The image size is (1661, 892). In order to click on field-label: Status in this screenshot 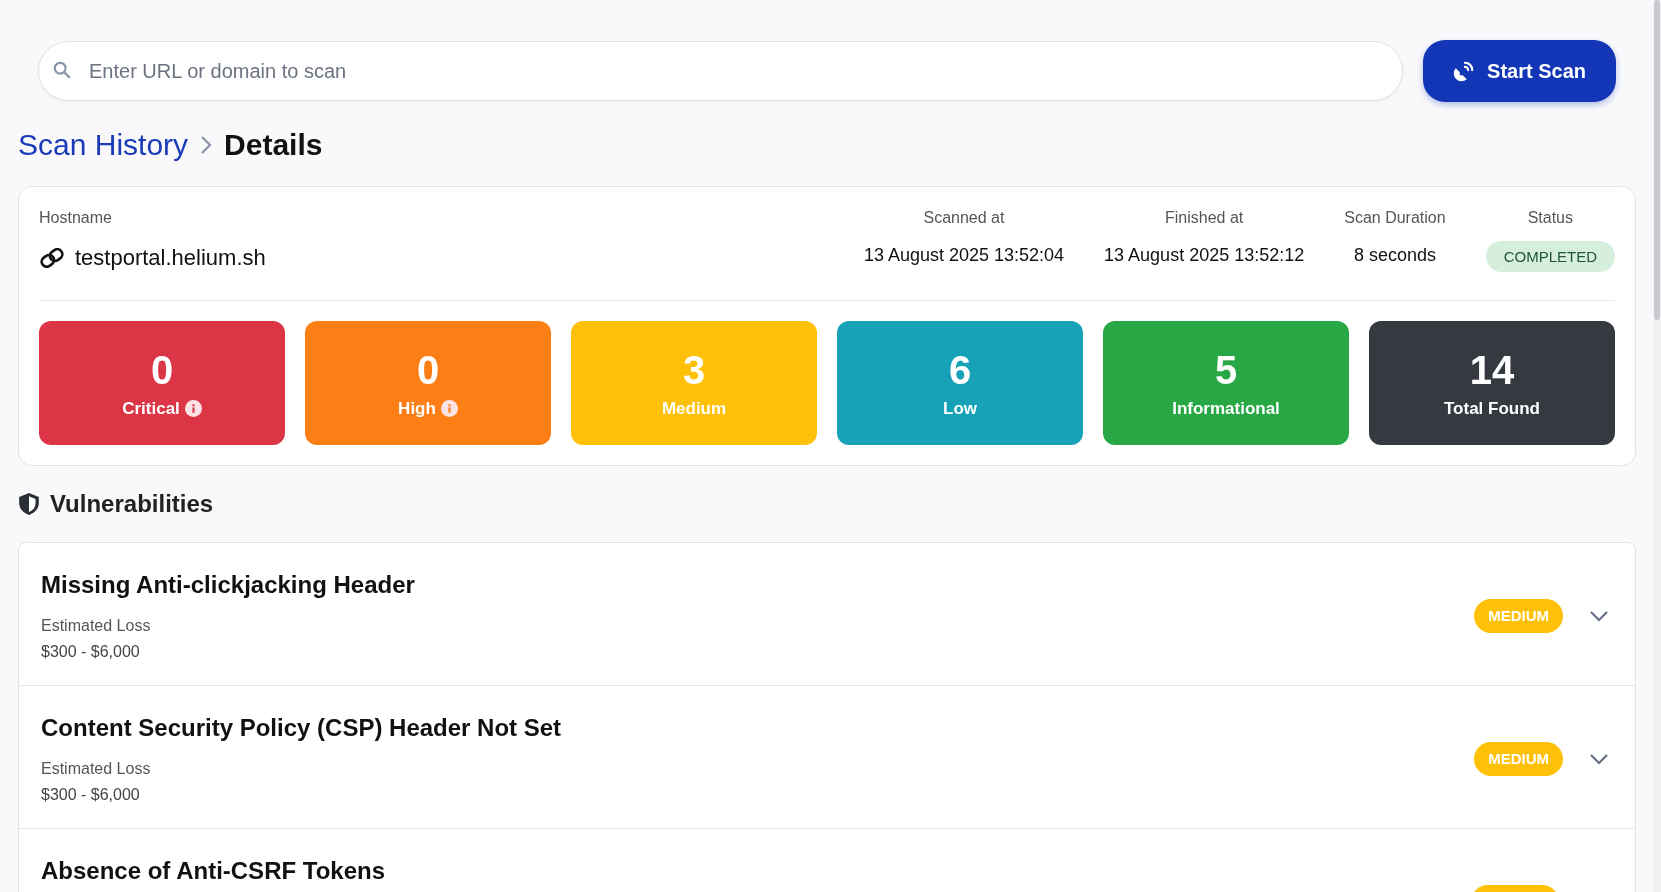, I will do `click(1550, 218)`.